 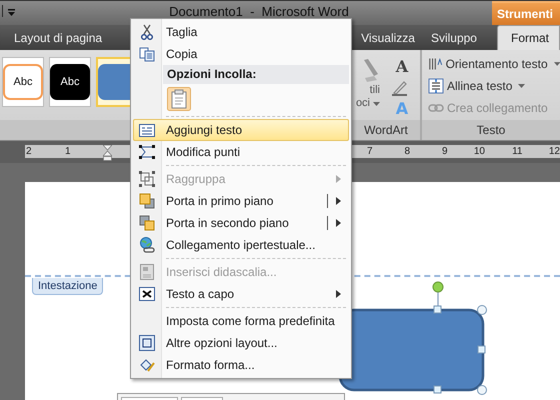 I want to click on globe-link-icon, so click(x=147, y=245).